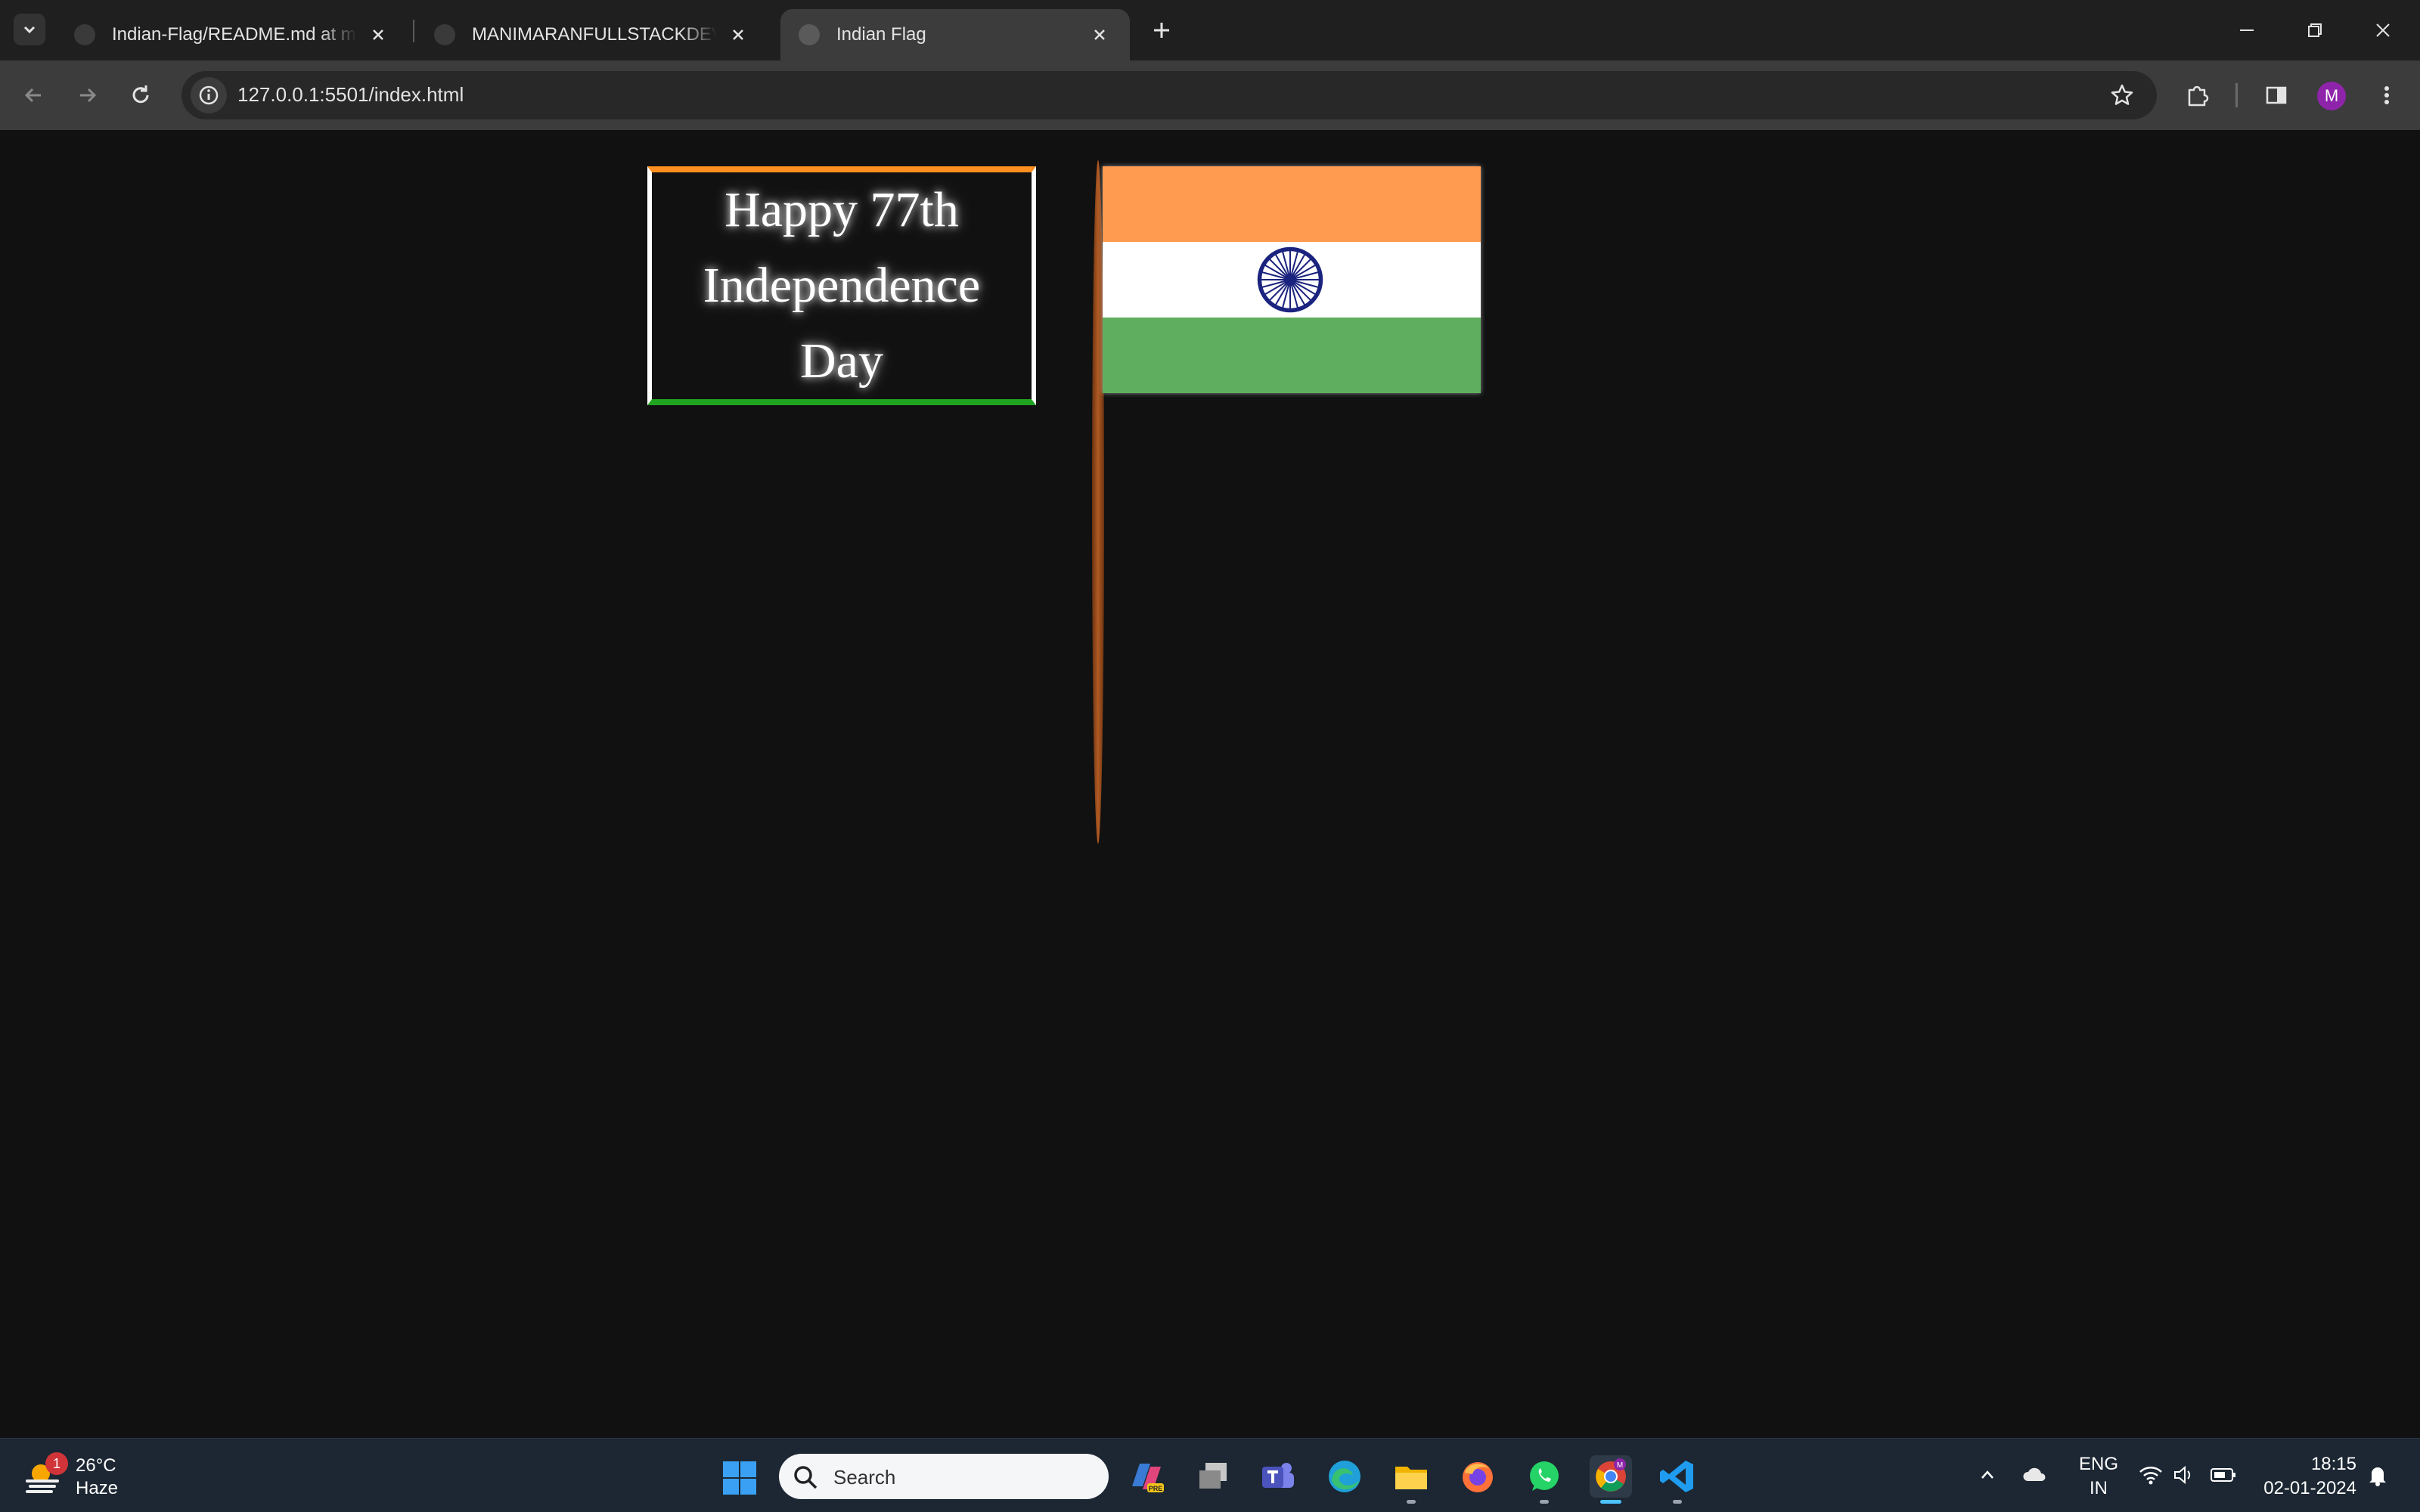 This screenshot has height=1512, width=2420. What do you see at coordinates (1610, 1502) in the screenshot?
I see `active-app-indicator` at bounding box center [1610, 1502].